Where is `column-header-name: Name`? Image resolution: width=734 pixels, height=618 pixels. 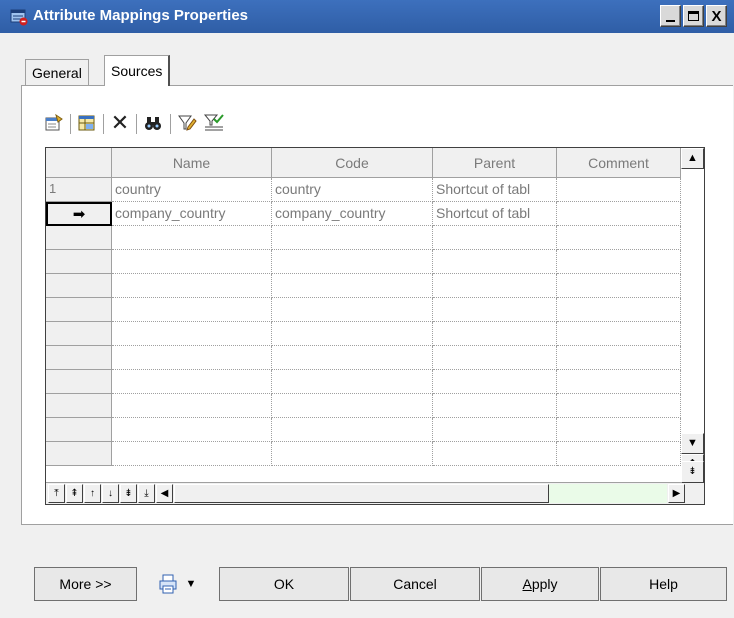 column-header-name: Name is located at coordinates (192, 163).